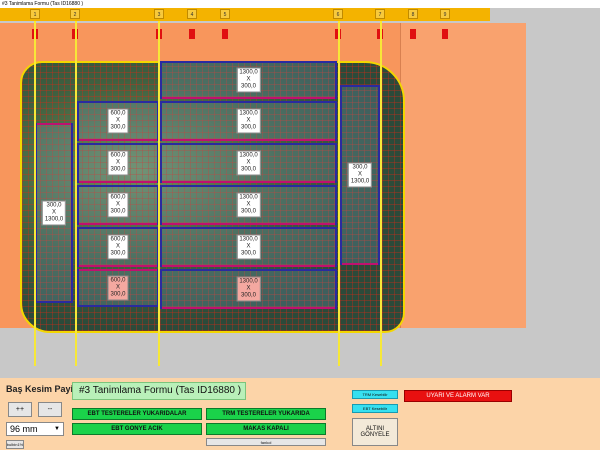 The image size is (600, 450). Describe the element at coordinates (57, 429) in the screenshot. I see `chevron-down-icon: ▼` at that location.